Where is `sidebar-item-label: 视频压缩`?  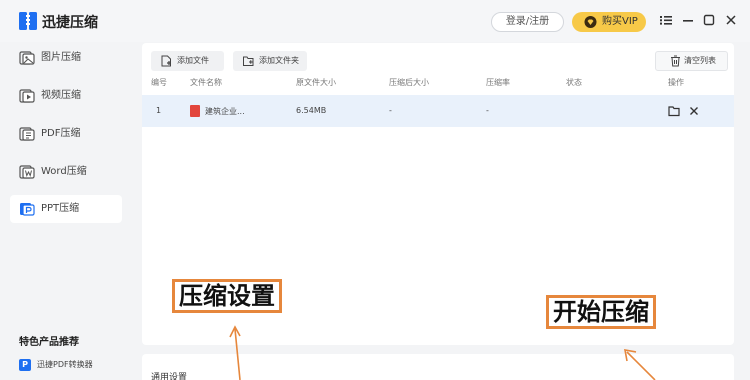 sidebar-item-label: 视频压缩 is located at coordinates (61, 95).